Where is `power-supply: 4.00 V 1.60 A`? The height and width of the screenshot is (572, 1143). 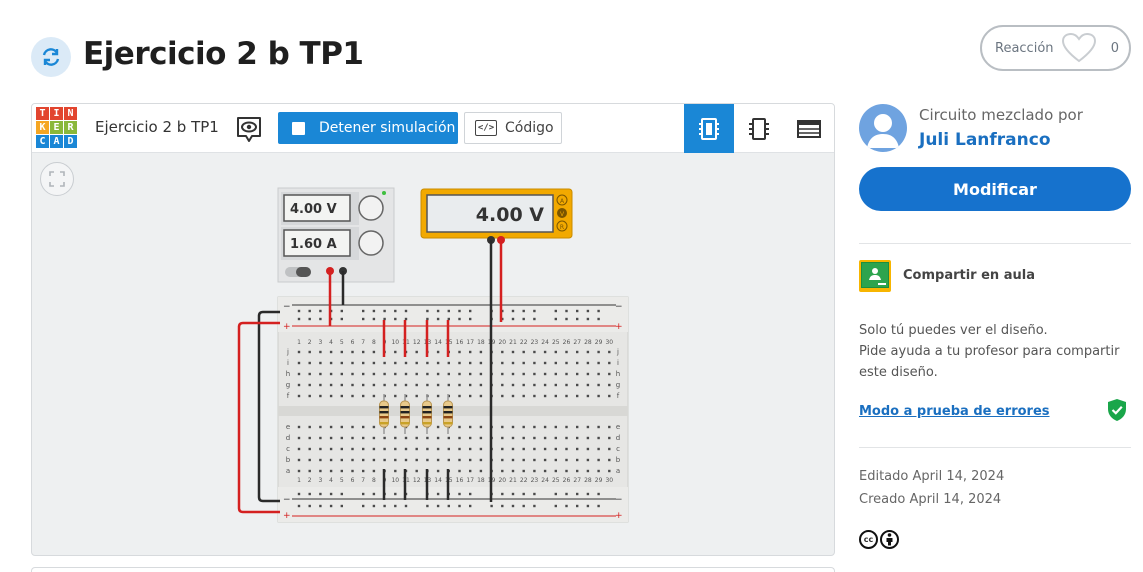
power-supply: 4.00 V 1.60 A is located at coordinates (336, 235).